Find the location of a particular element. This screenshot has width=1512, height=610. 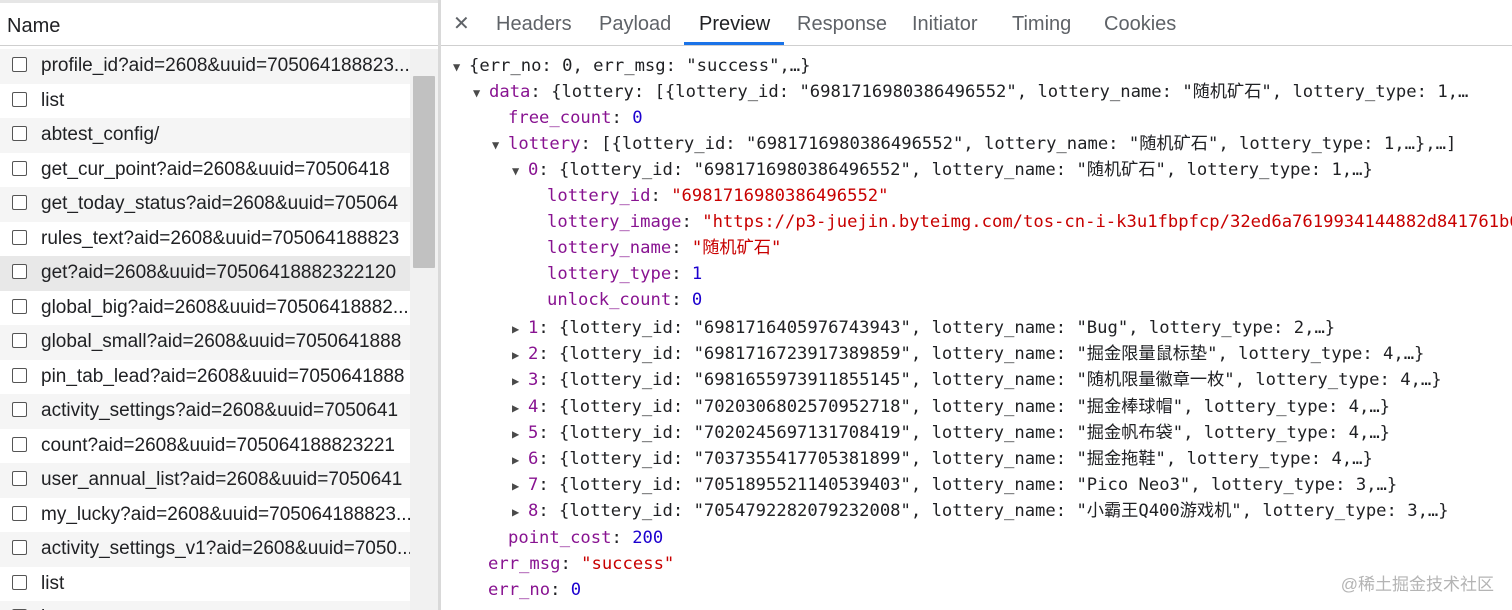

request-row: user_annual_list?aid=2608&uuid=7050641 is located at coordinates (205, 480).